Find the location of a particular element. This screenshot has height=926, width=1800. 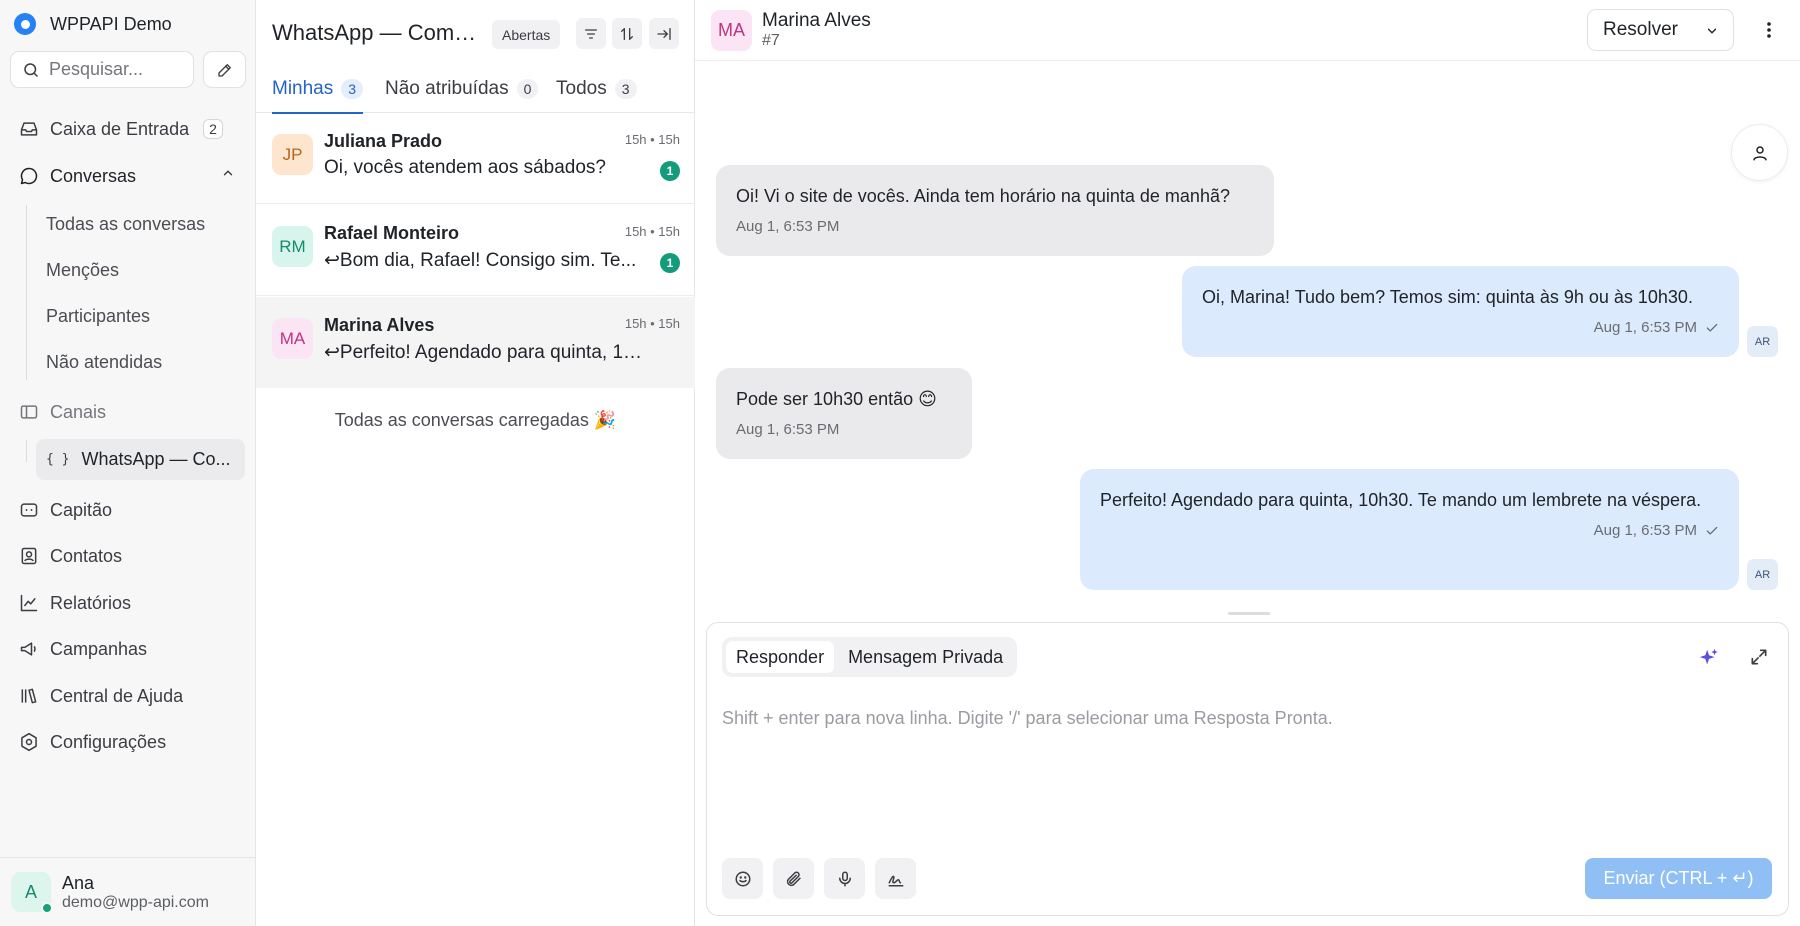

captain-icon is located at coordinates (29, 510).